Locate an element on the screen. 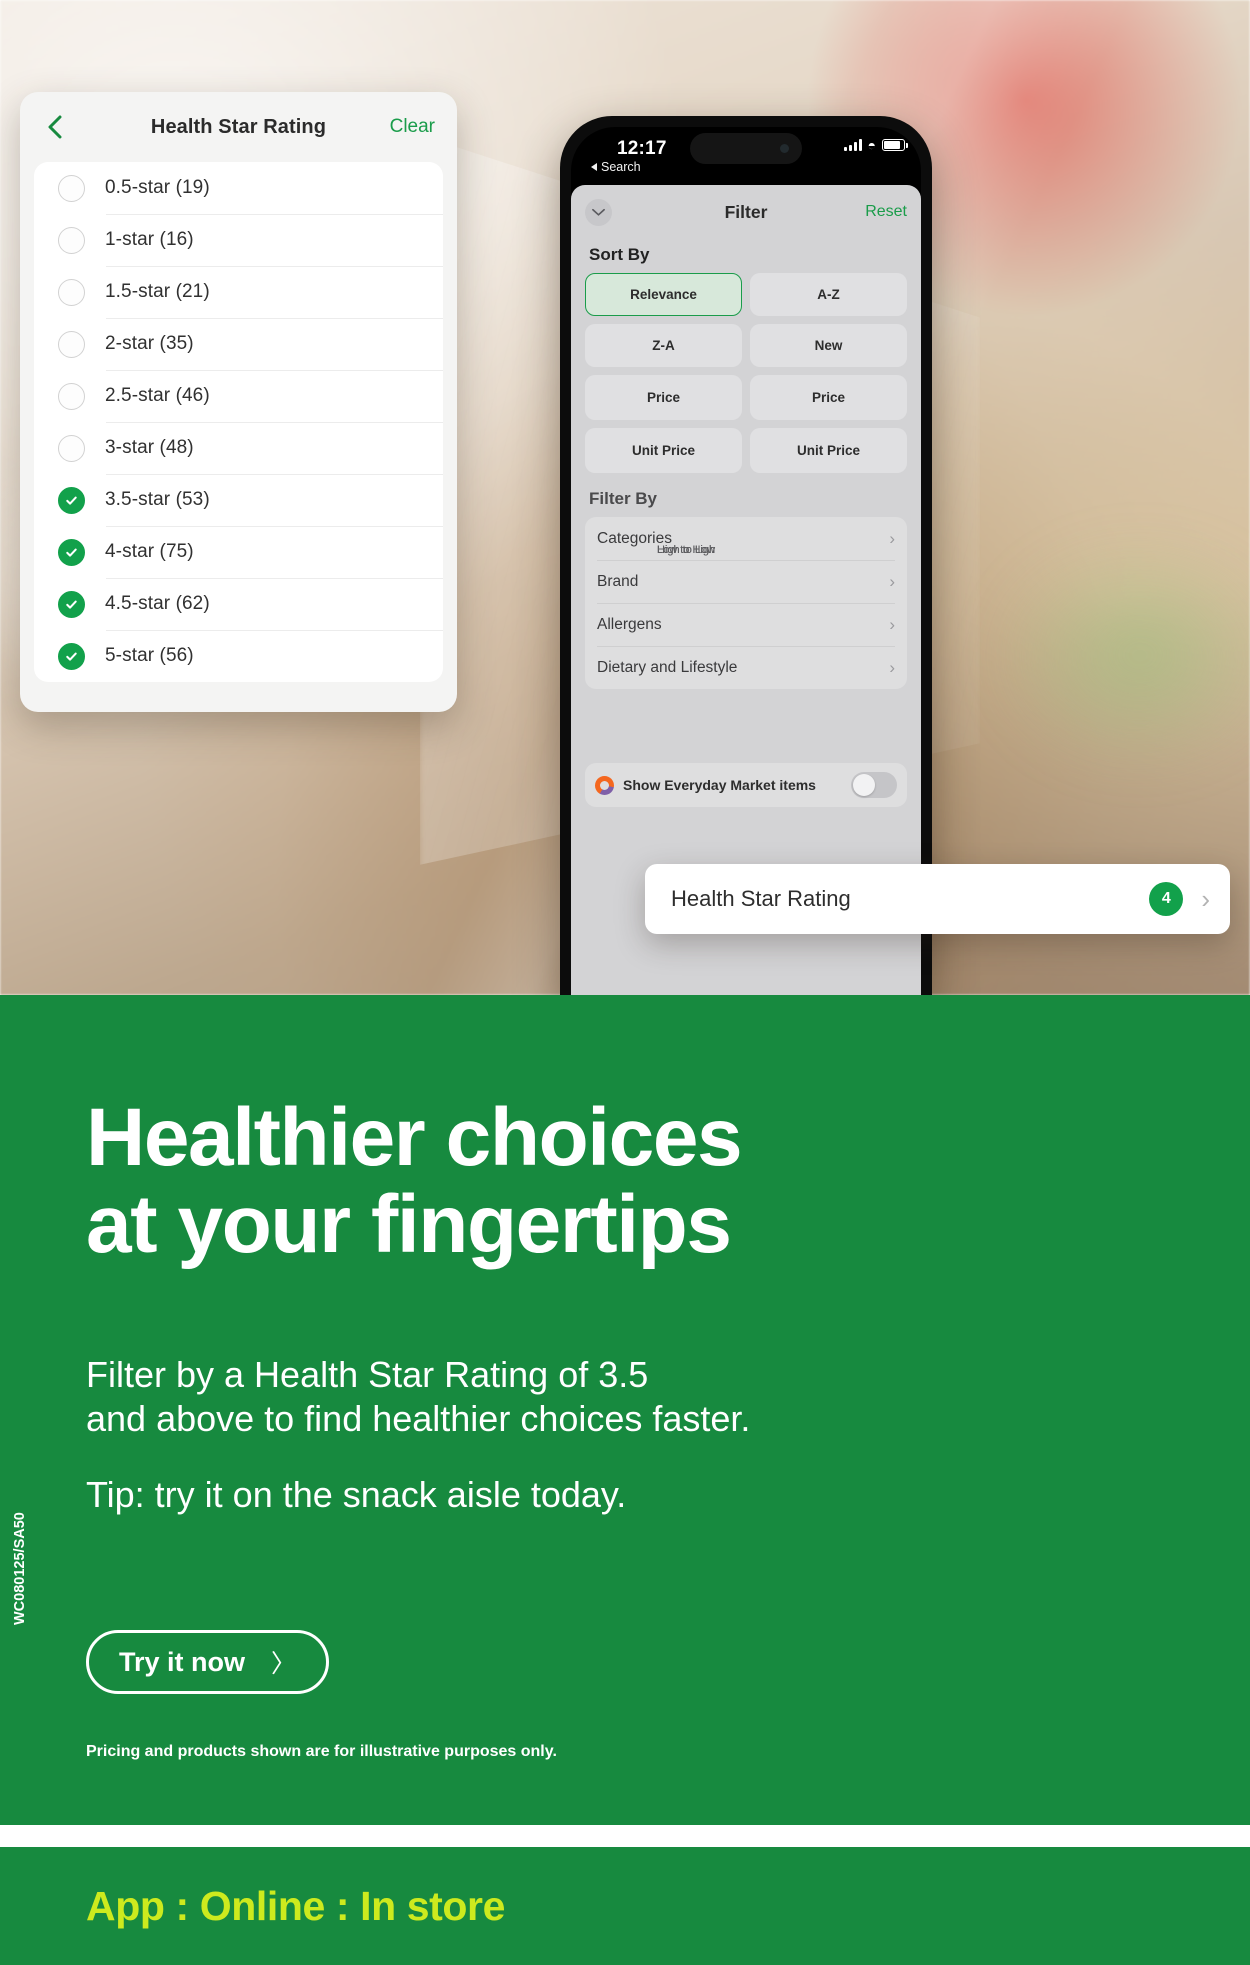  sort-option-price-low-high: Price Low to High is located at coordinates (663, 465).